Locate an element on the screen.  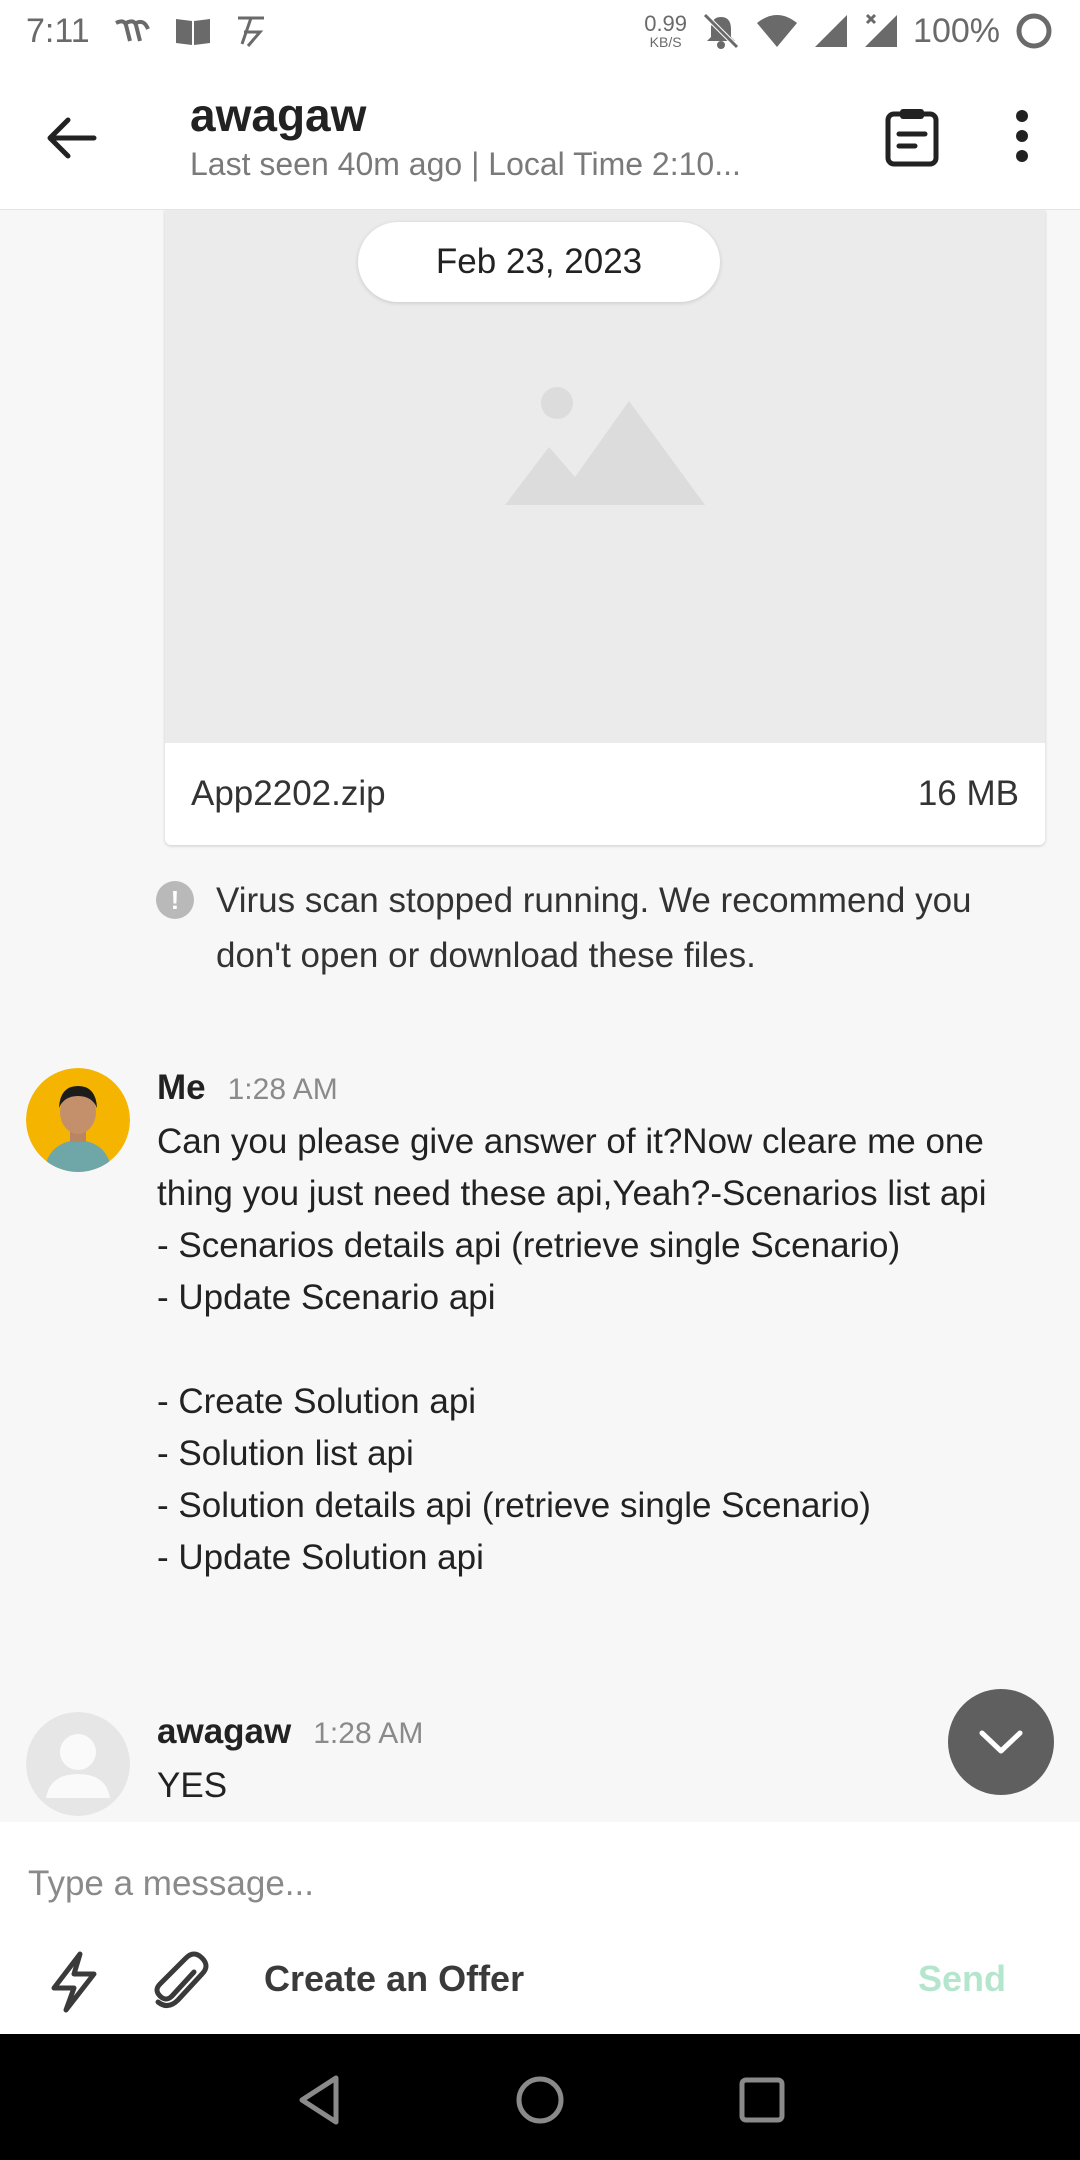
status-bar: 7:11 0.99 KB/S 100% is located at coordinates (540, 31).